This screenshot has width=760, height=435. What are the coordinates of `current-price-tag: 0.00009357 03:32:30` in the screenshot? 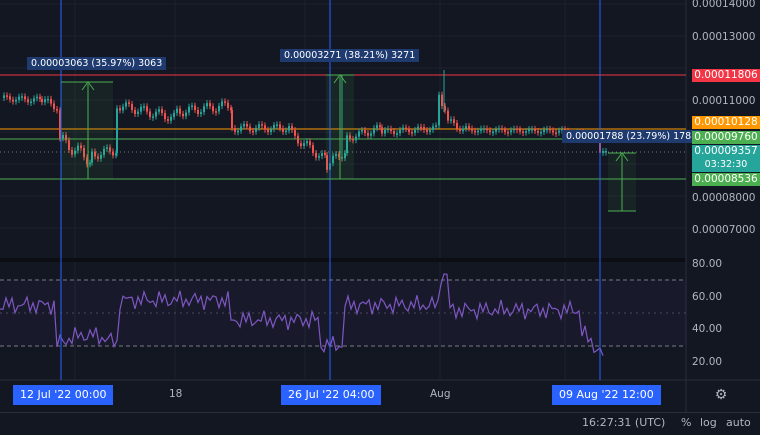 It's located at (726, 158).